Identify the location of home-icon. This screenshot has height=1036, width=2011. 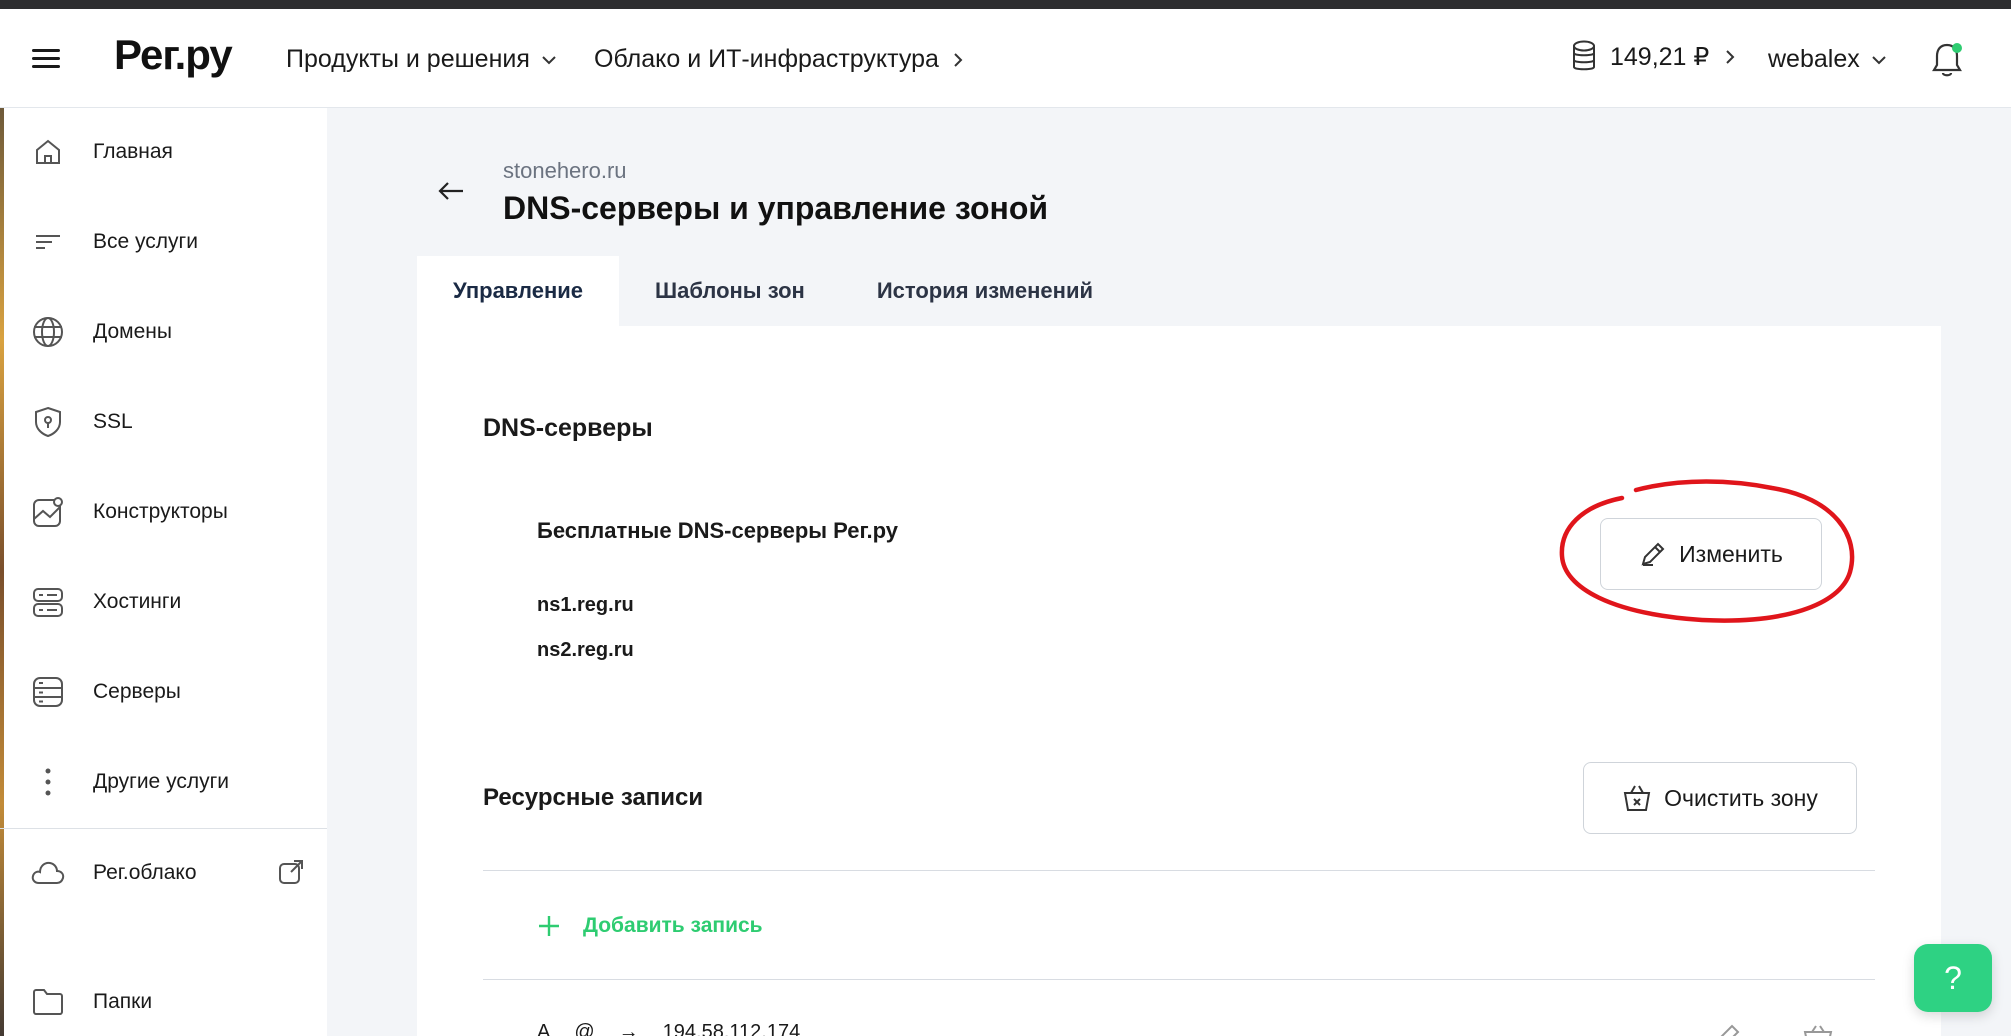
(48, 151).